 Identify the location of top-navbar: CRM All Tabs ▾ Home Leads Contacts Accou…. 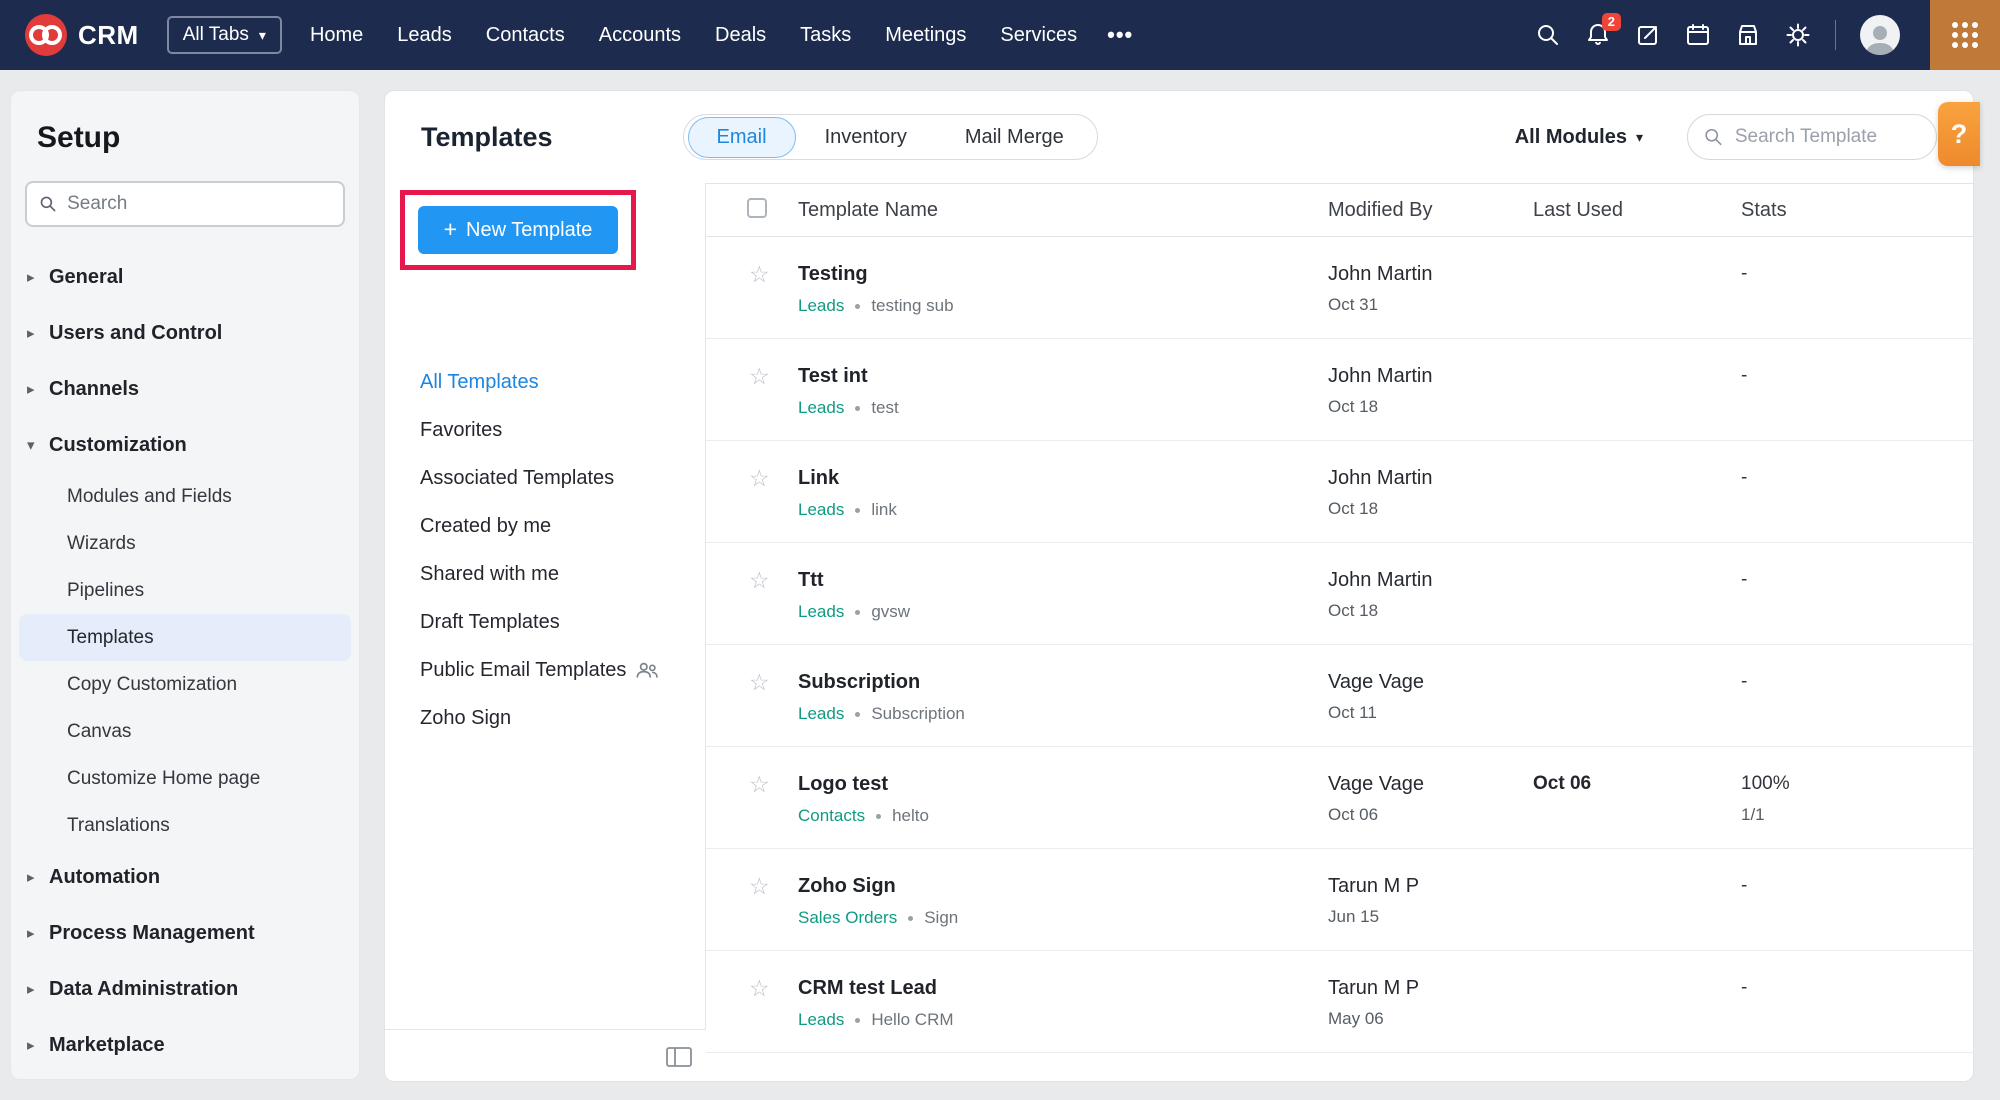
(1000, 35).